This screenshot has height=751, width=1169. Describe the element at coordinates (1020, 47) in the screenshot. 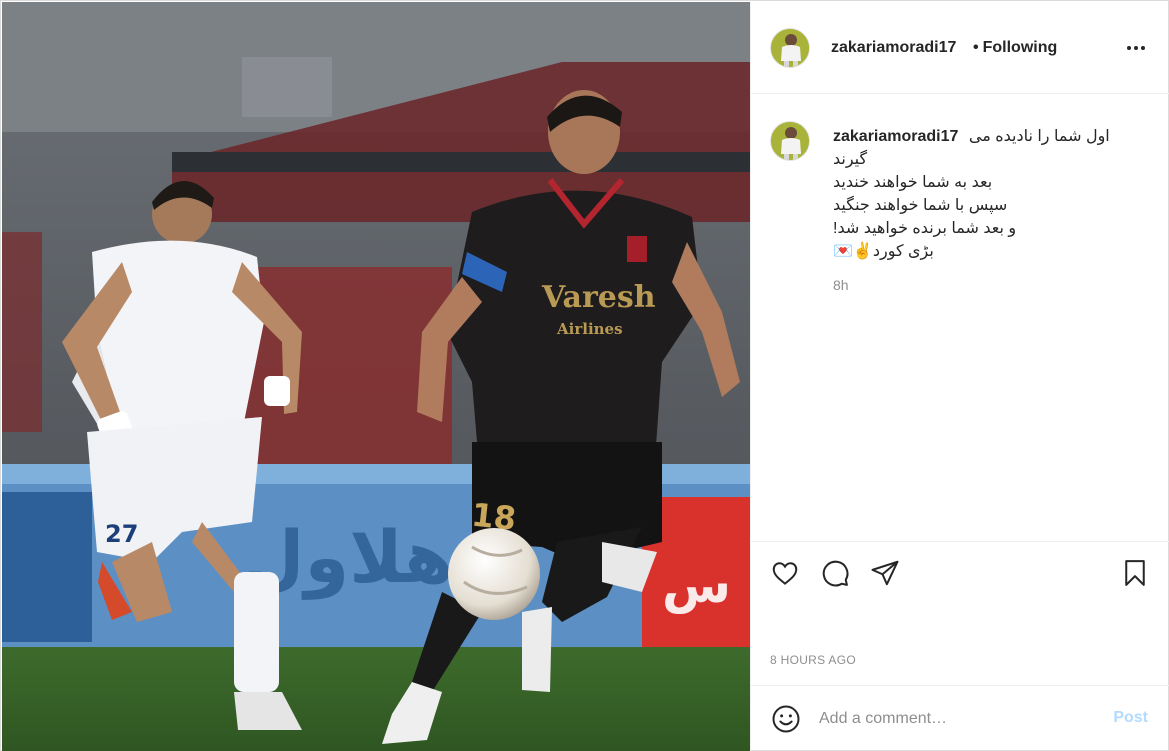

I see `following-button: Following` at that location.